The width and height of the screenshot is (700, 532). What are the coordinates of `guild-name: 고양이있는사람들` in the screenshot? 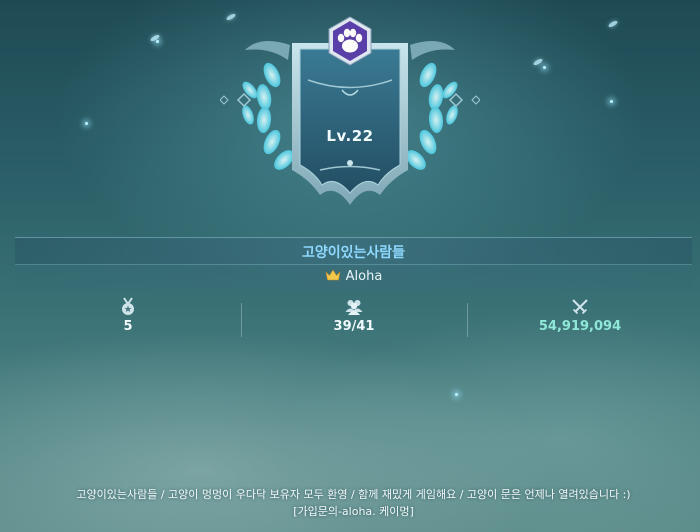 It's located at (353, 253).